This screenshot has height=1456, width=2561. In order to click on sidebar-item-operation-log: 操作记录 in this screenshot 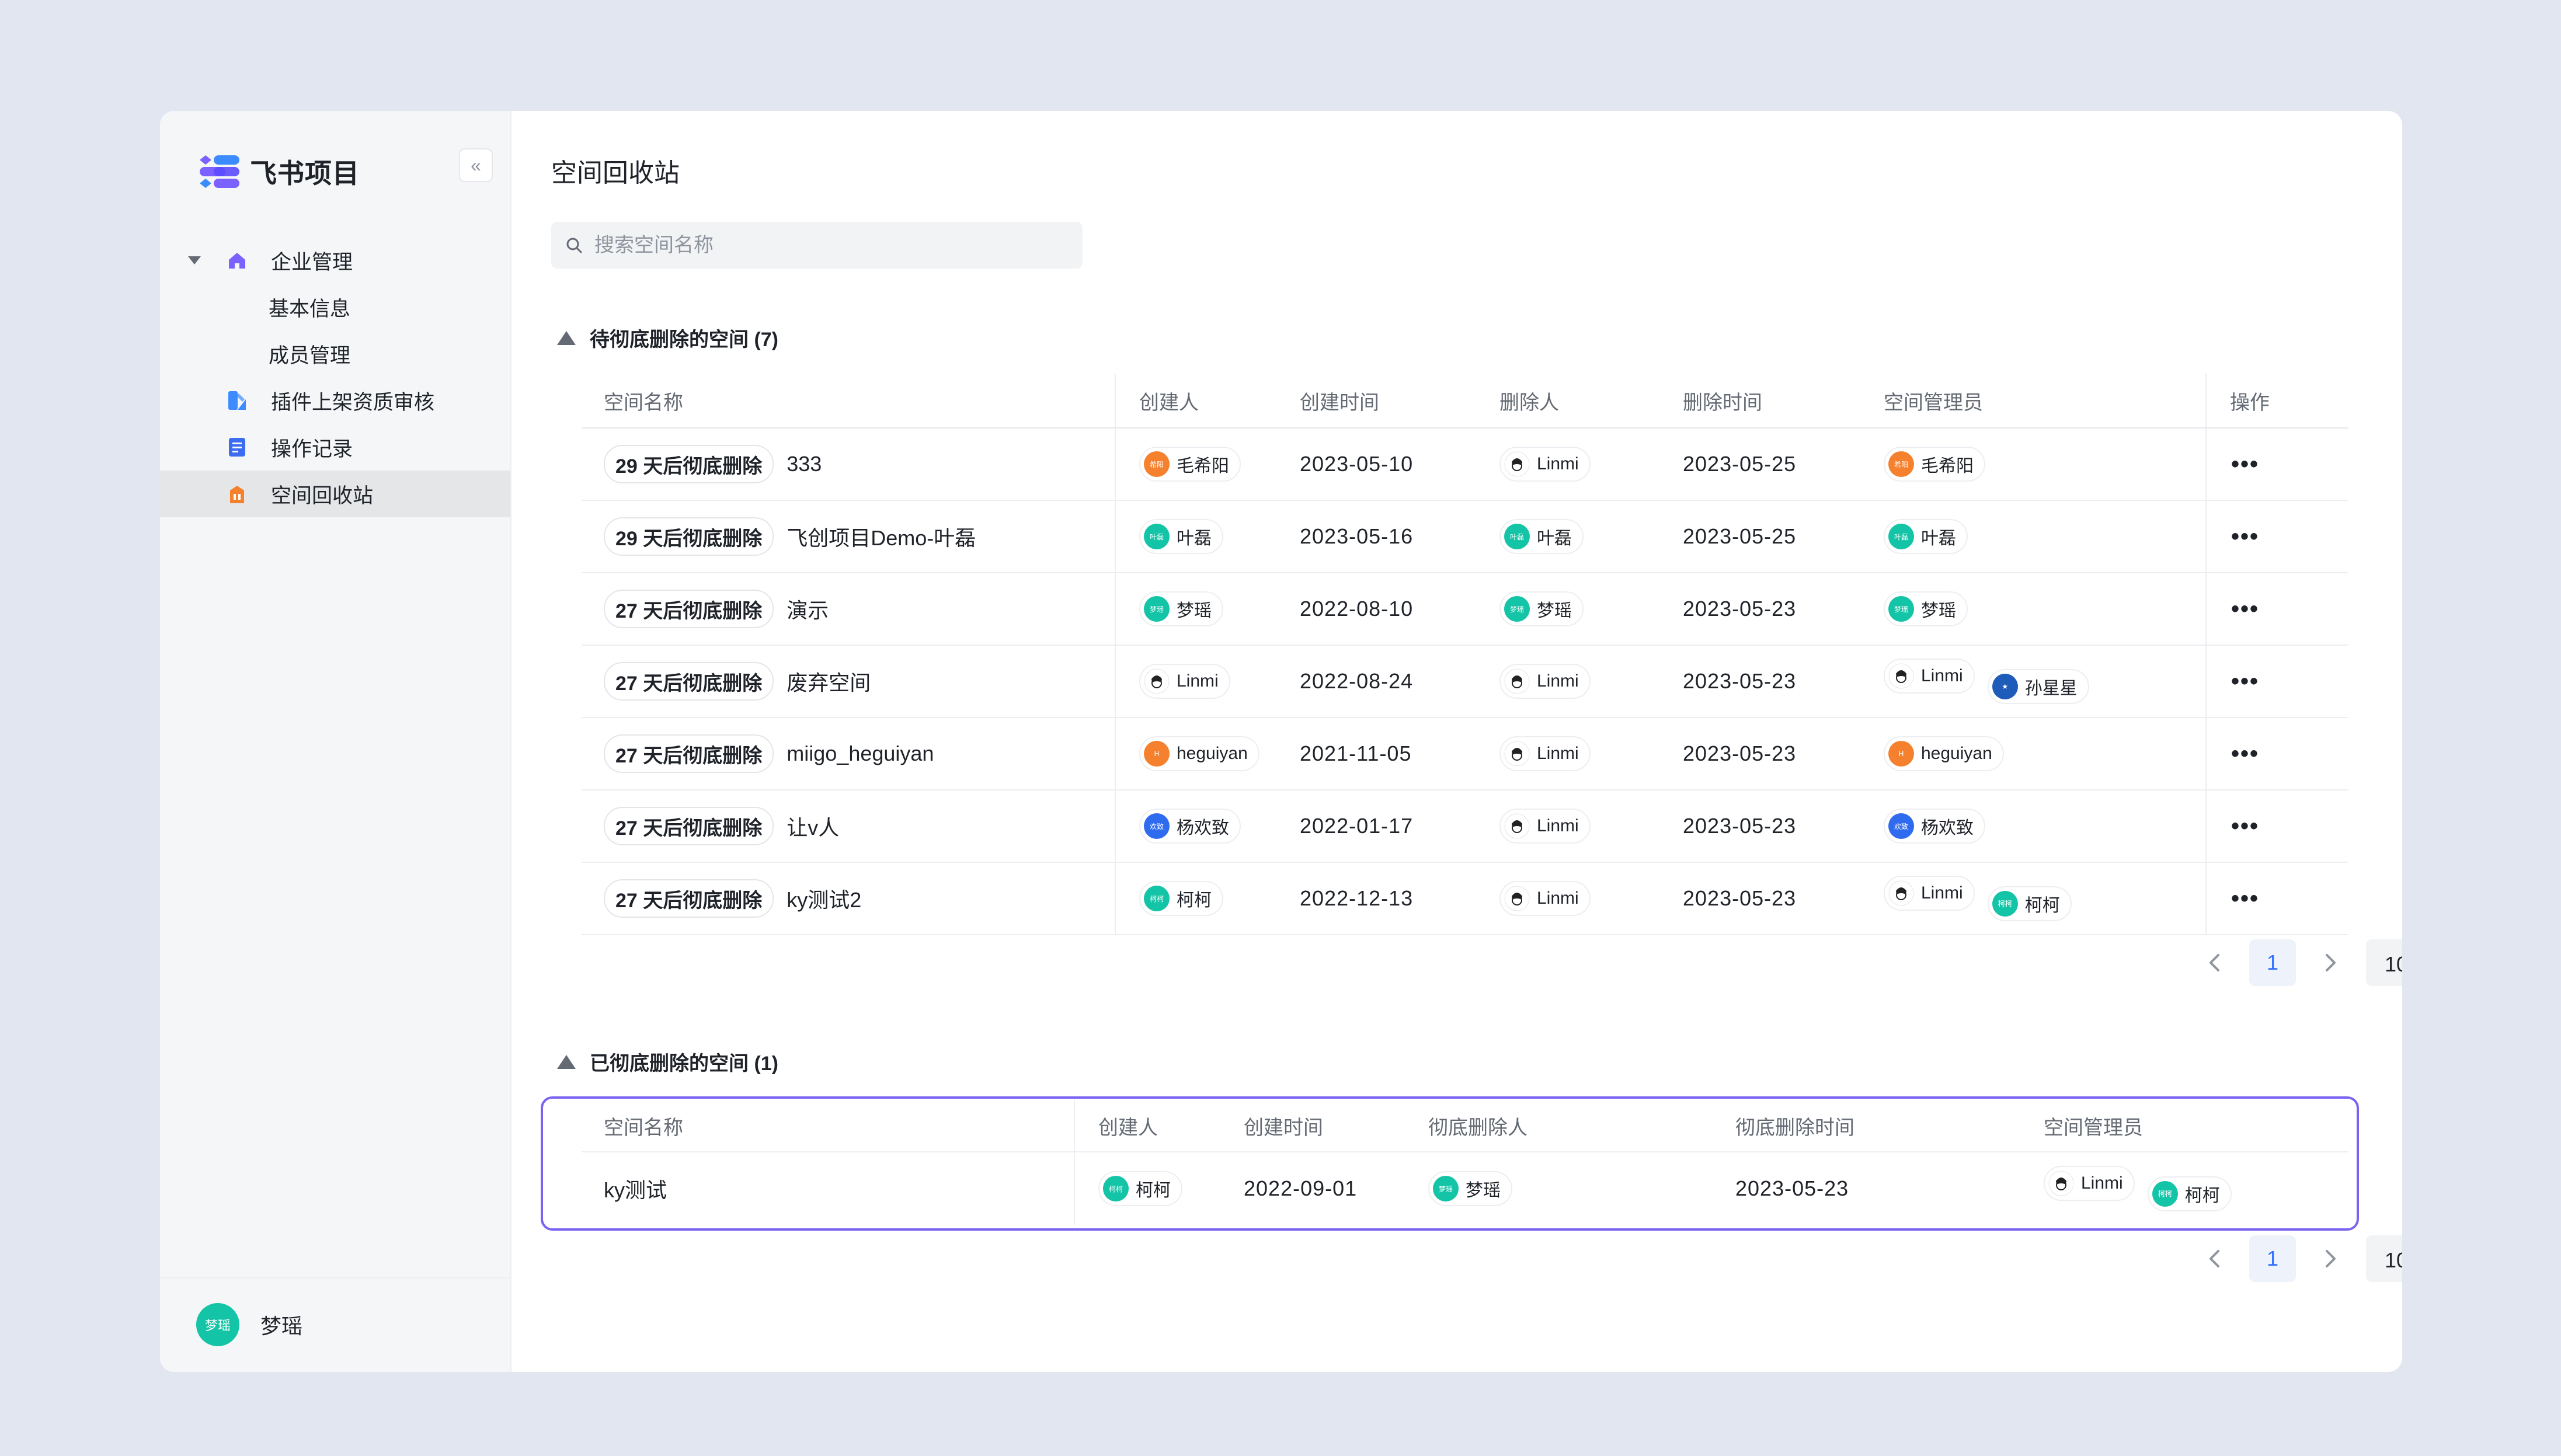, I will do `click(335, 447)`.